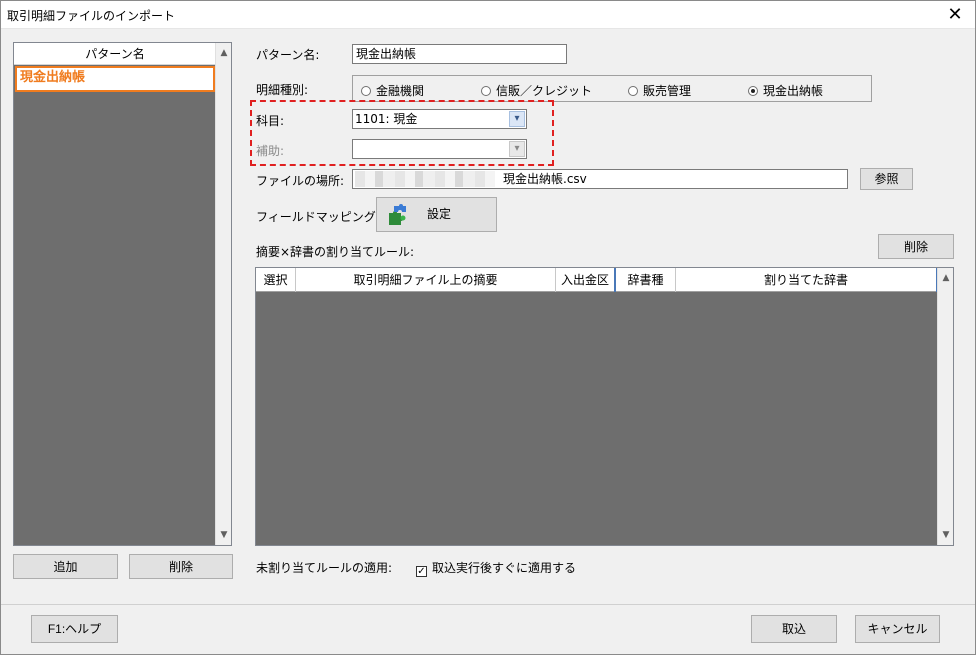 This screenshot has width=976, height=655. Describe the element at coordinates (612, 88) in the screenshot. I see `detail-type-radio-group: 金融機関 信販／クレジット 販売管理 現金出納帳` at that location.